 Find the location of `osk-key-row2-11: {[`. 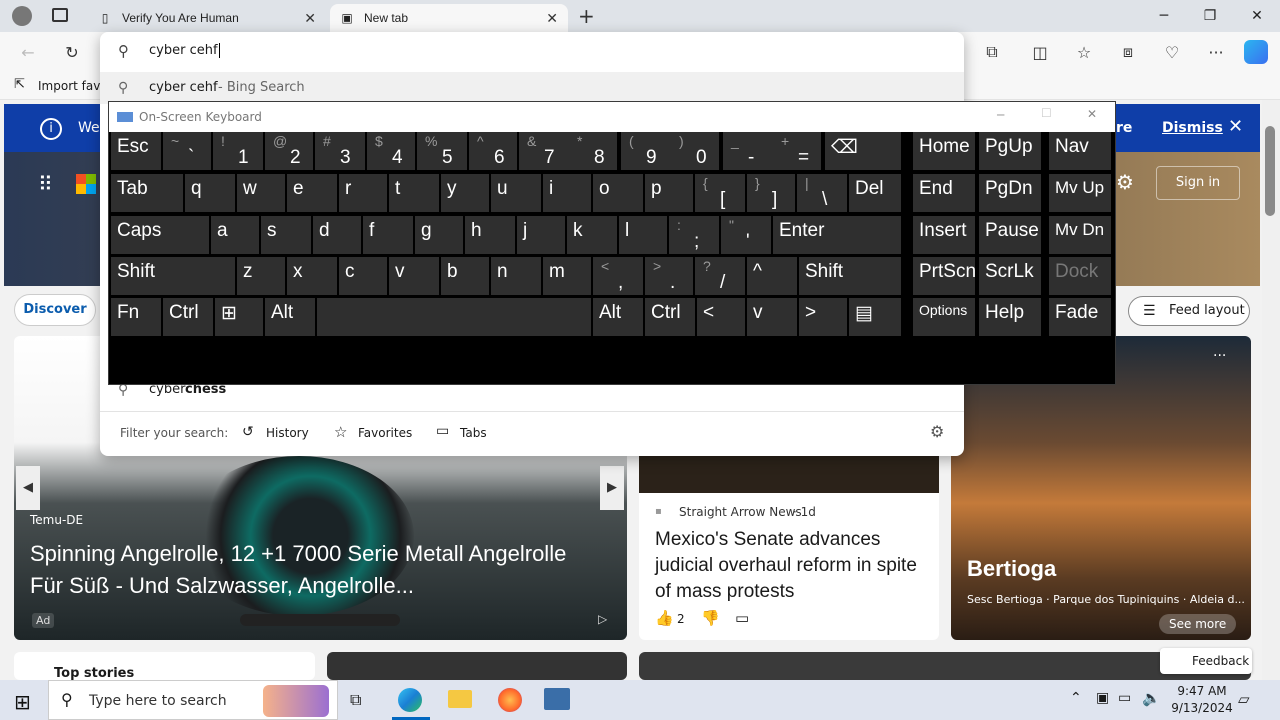

osk-key-row2-11: {[ is located at coordinates (720, 193).